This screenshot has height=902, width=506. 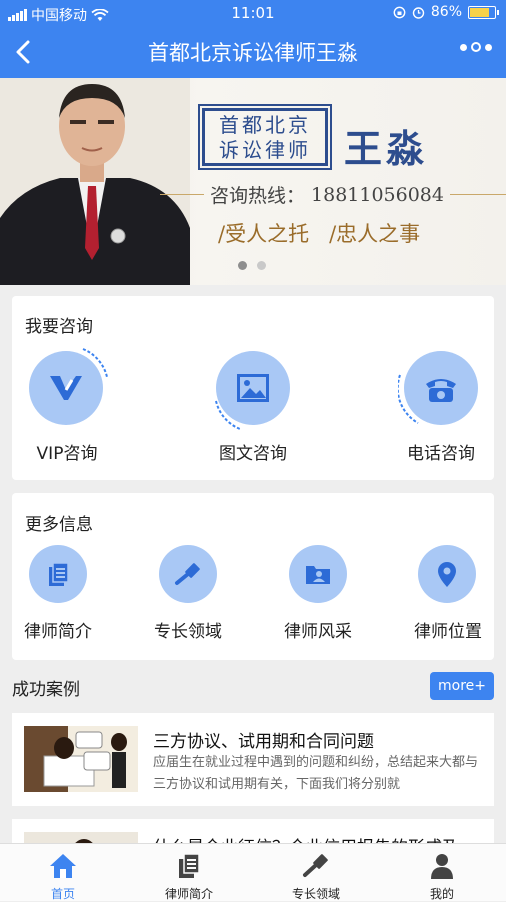 I want to click on hotline: 咨询热线： 18811056084, so click(x=333, y=194).